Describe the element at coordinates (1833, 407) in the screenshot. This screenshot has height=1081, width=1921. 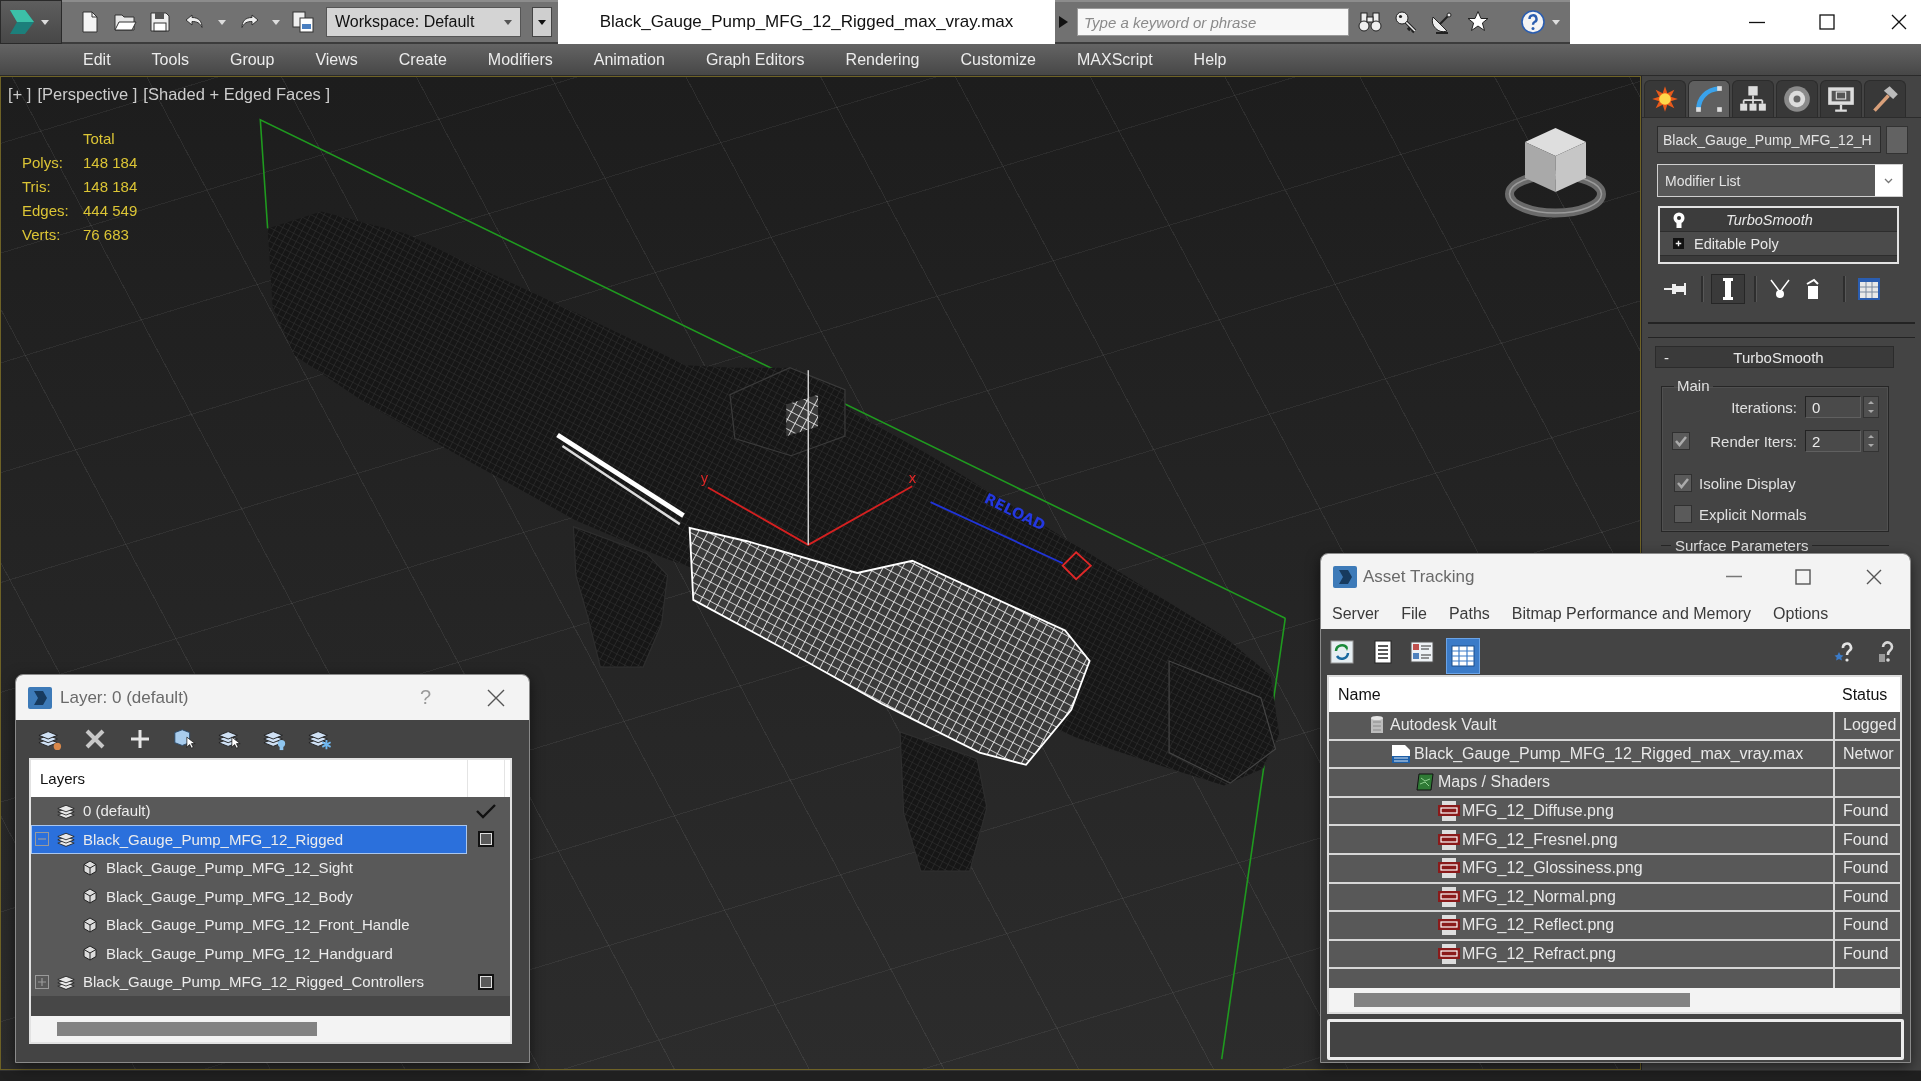
I see `spinner-field: 0` at that location.